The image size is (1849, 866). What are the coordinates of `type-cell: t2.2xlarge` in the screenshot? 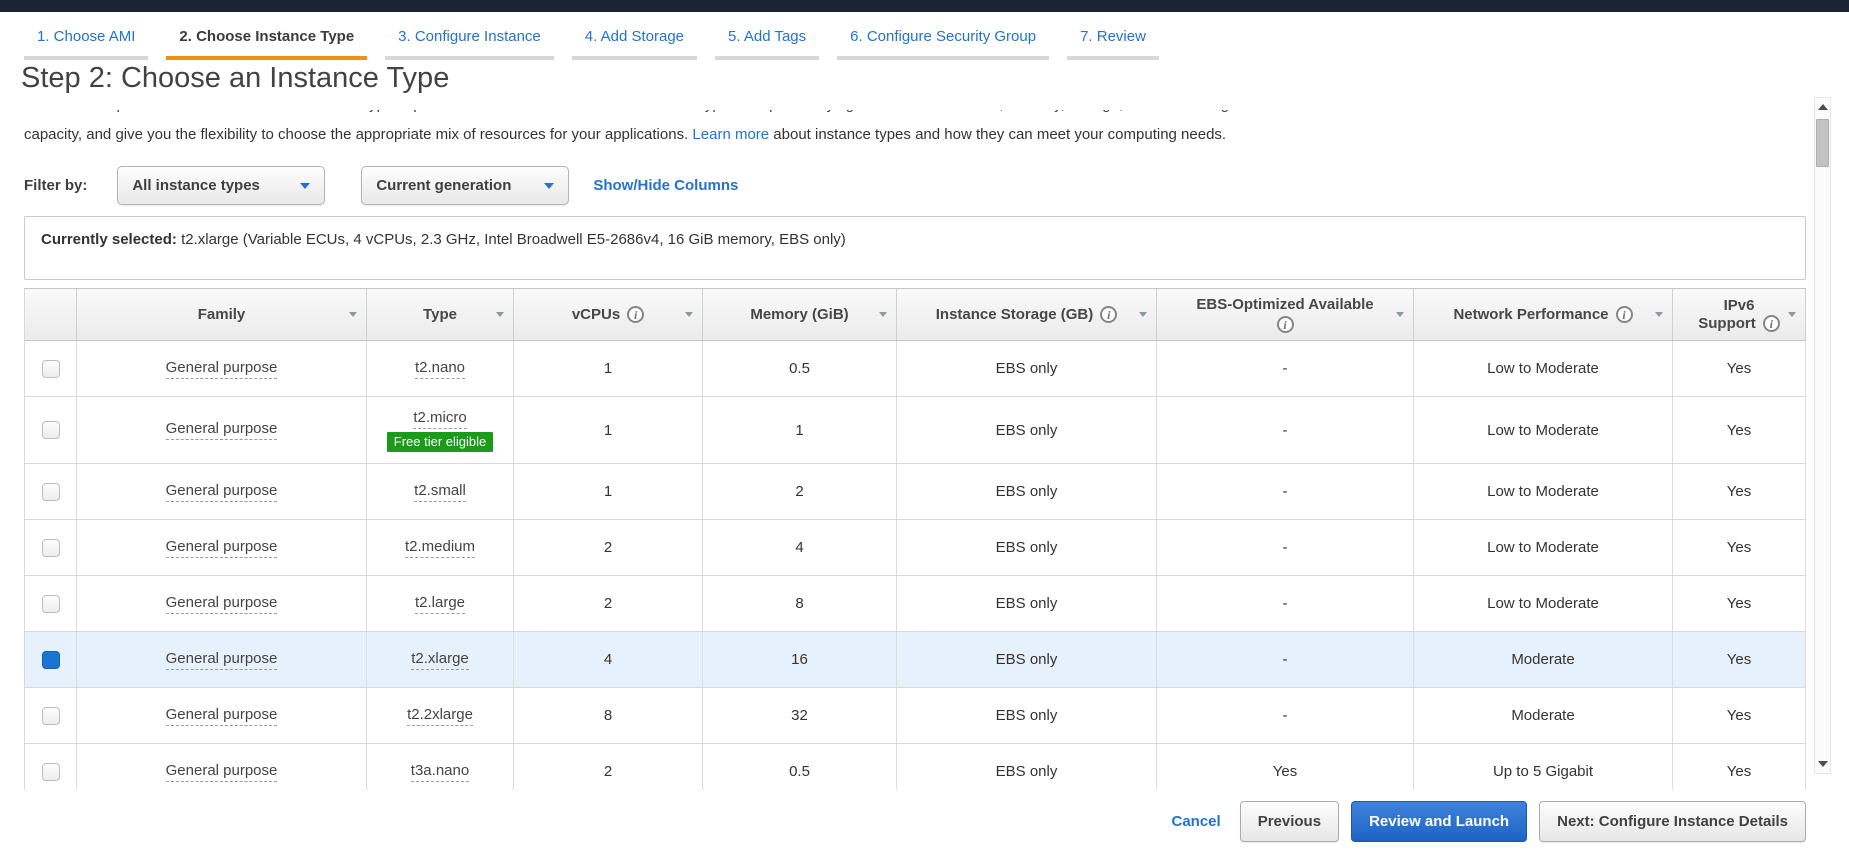 It's located at (440, 715).